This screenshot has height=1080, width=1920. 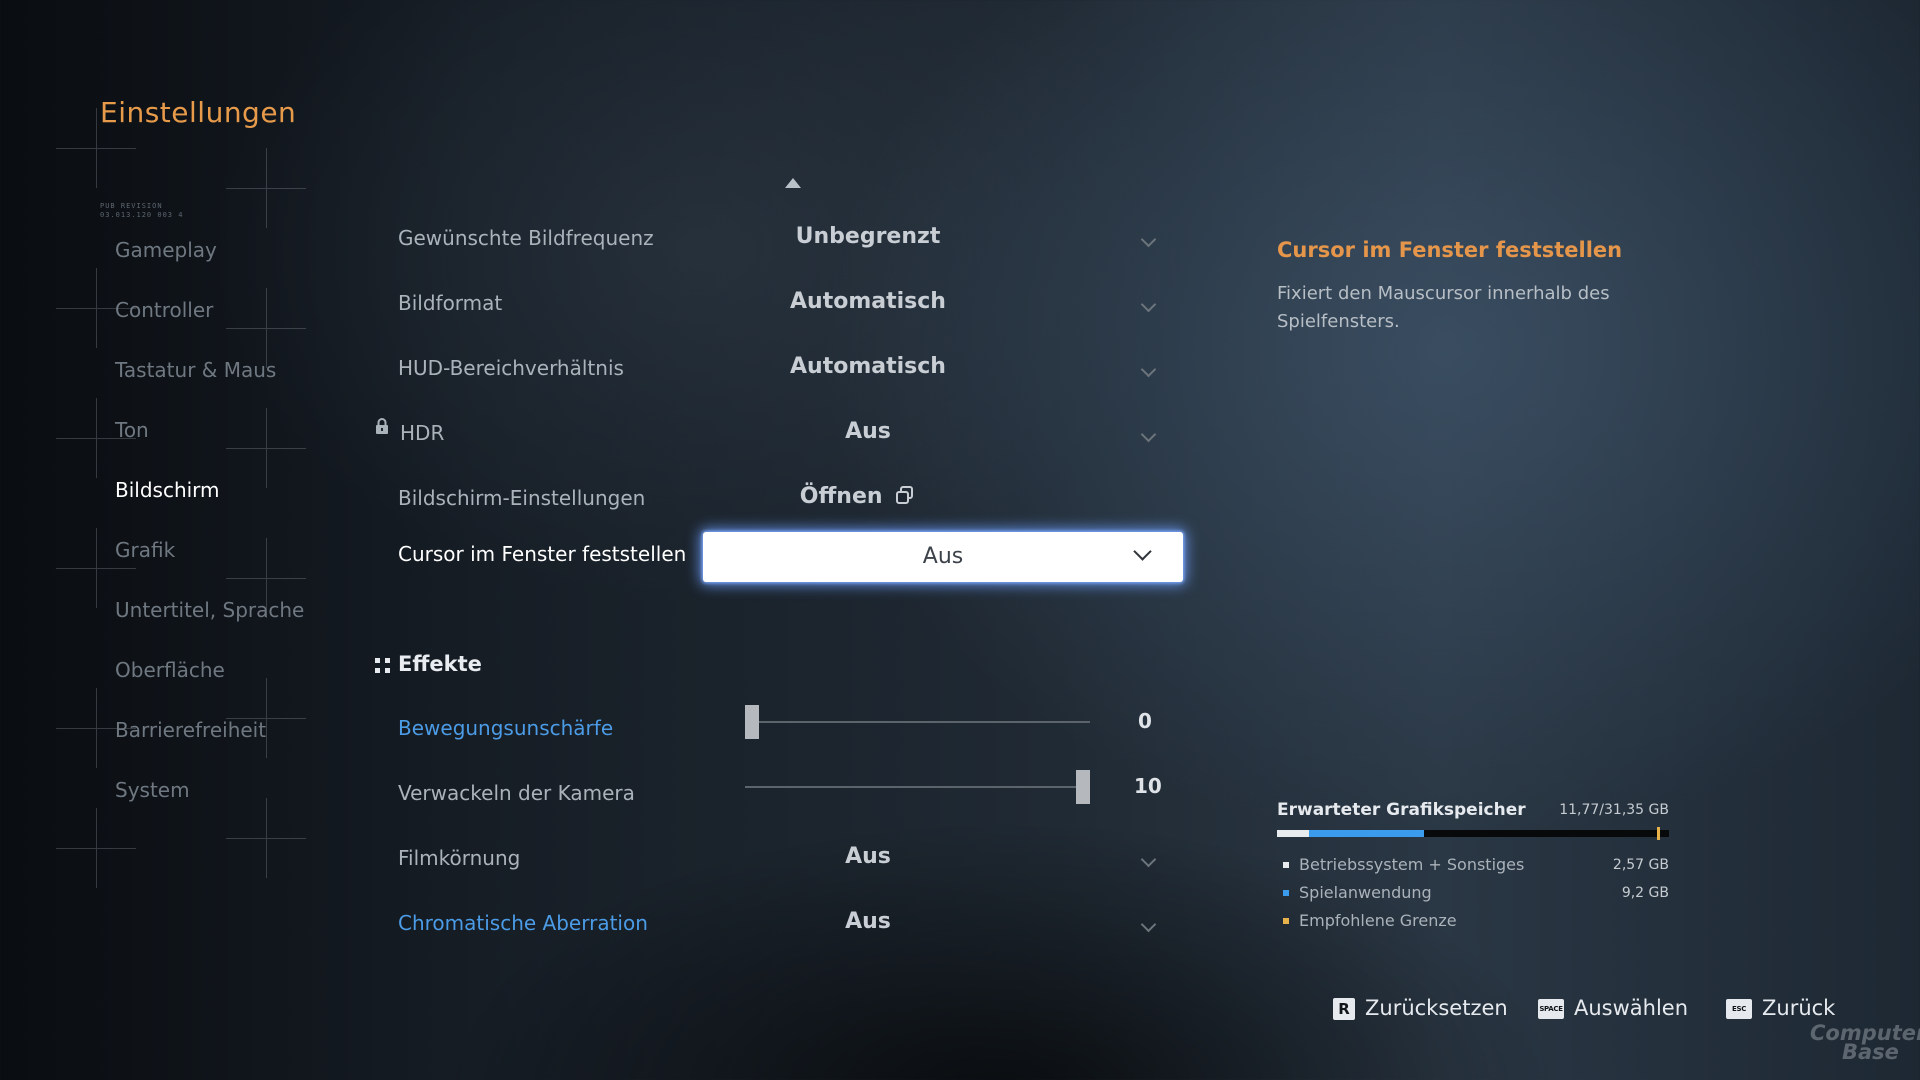 I want to click on grid-dots-icon, so click(x=383, y=666).